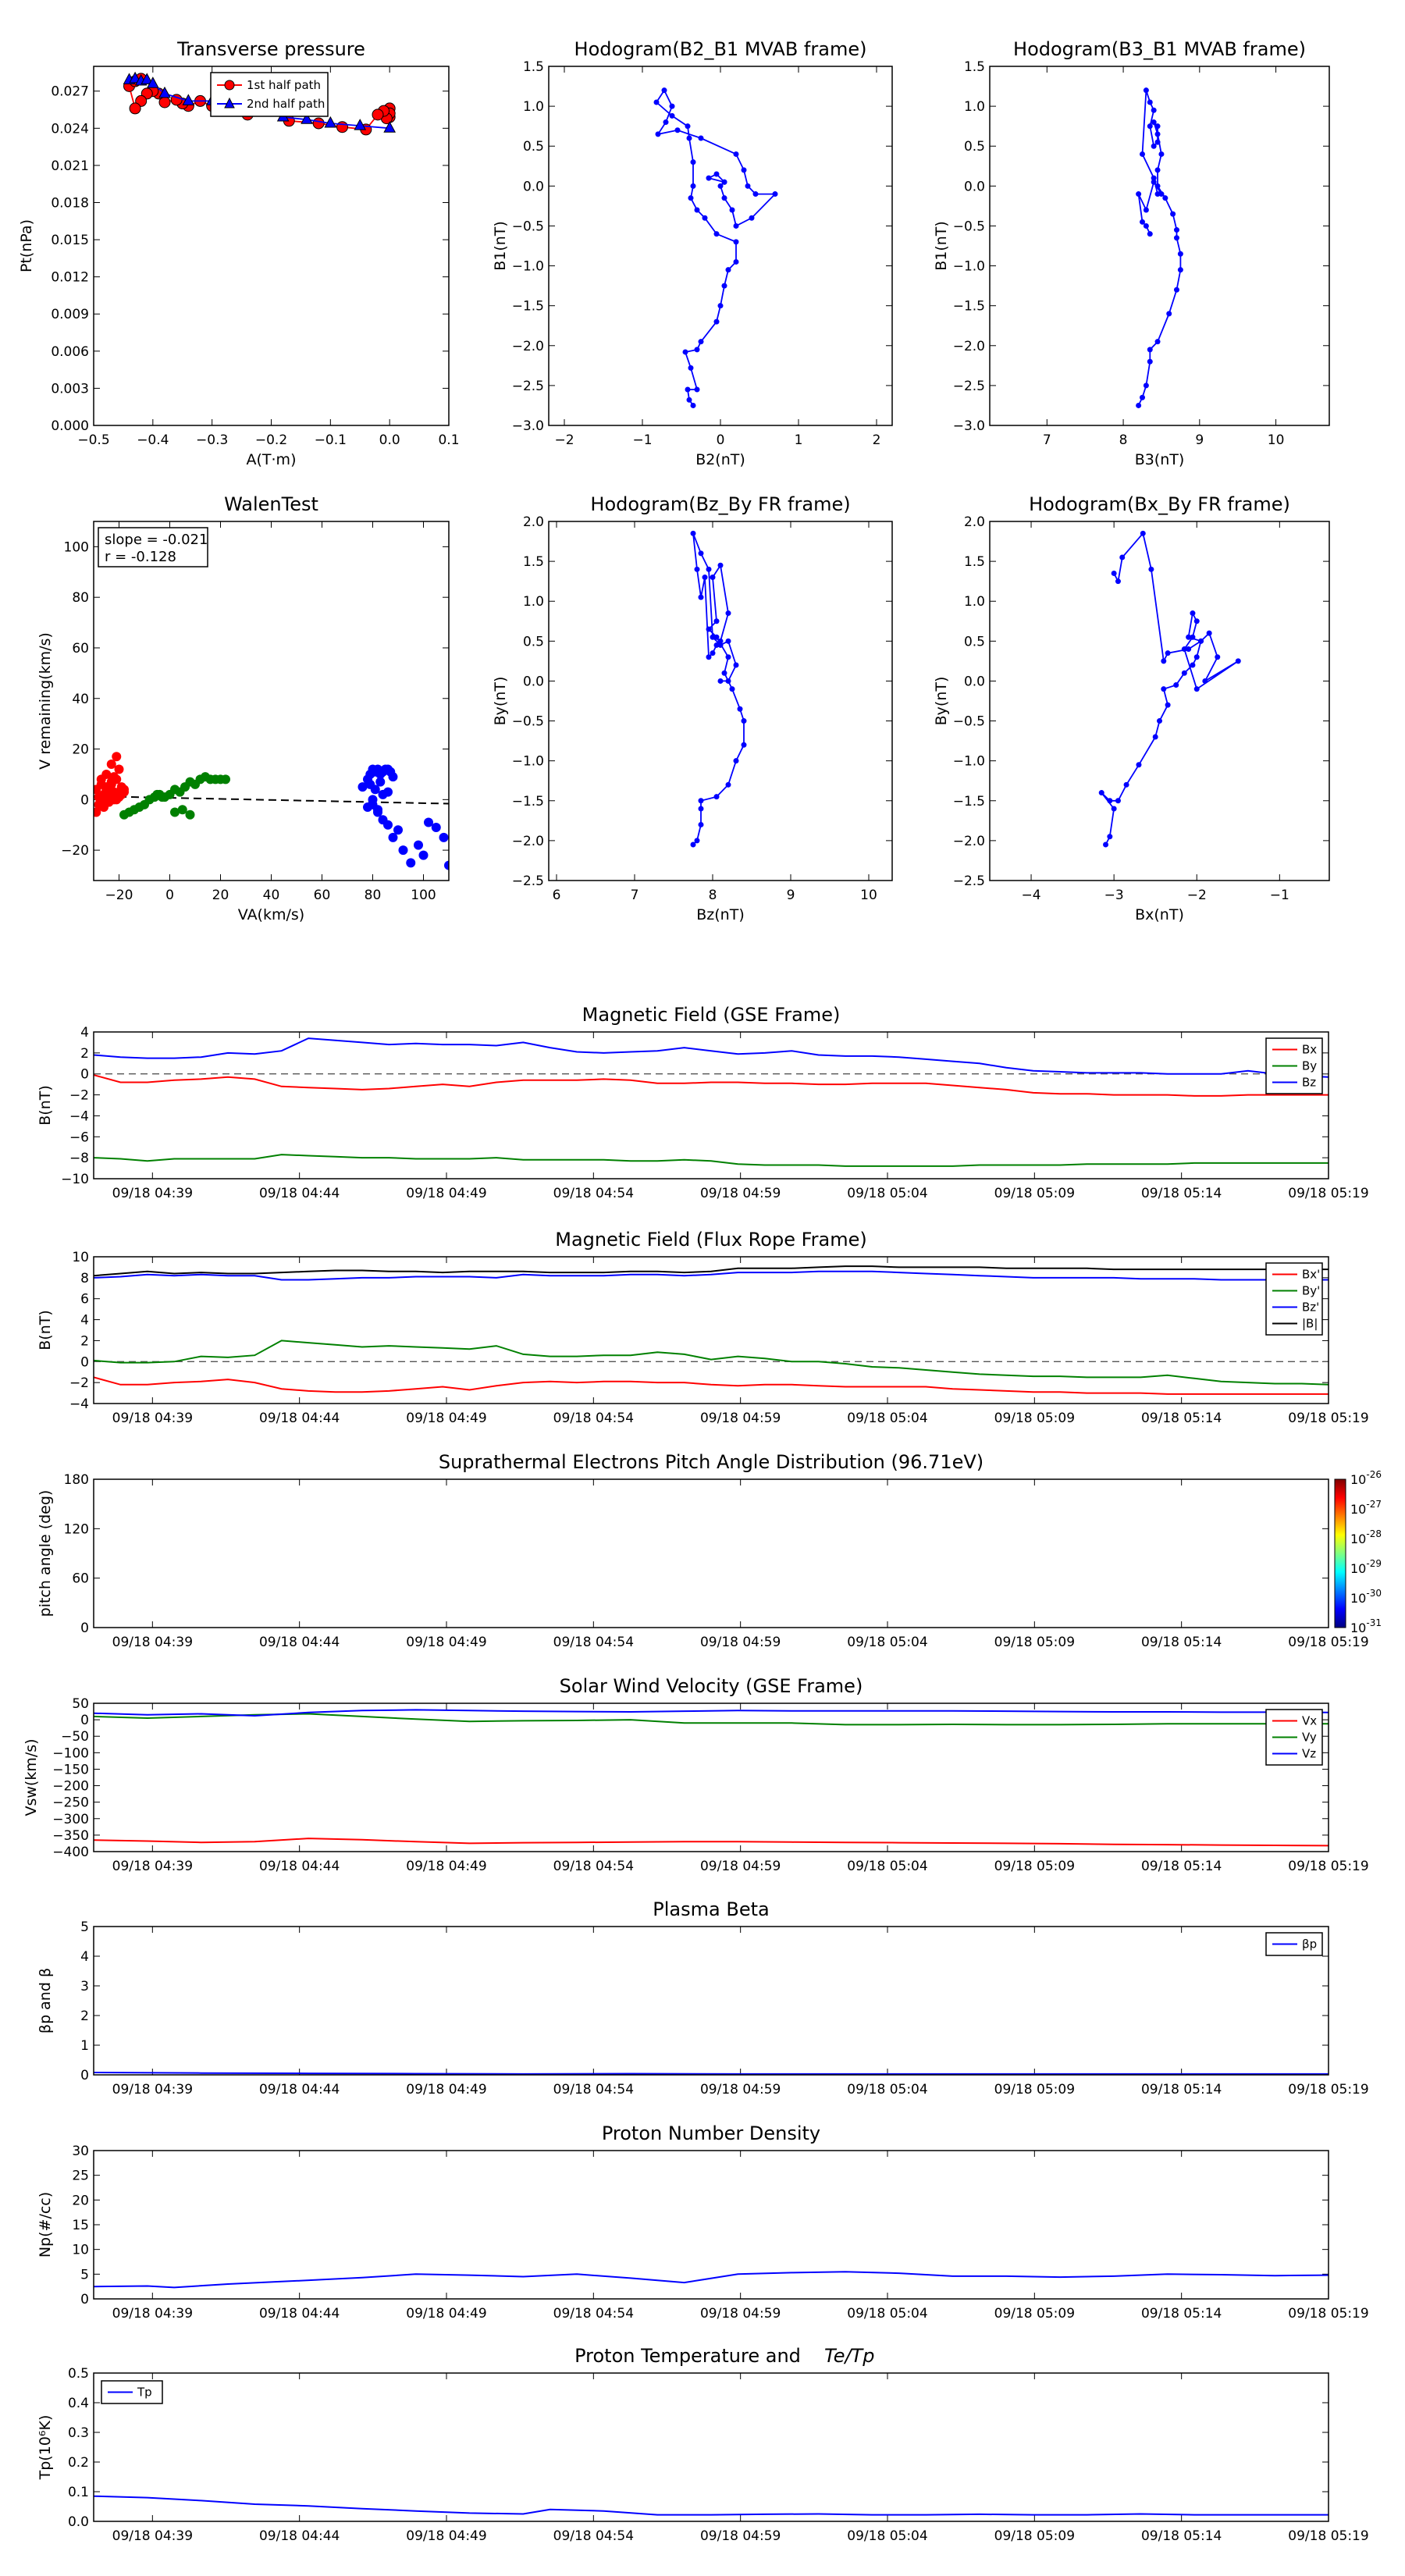 The height and width of the screenshot is (2576, 1405). Describe the element at coordinates (712, 1842) in the screenshot. I see `series-vx` at that location.